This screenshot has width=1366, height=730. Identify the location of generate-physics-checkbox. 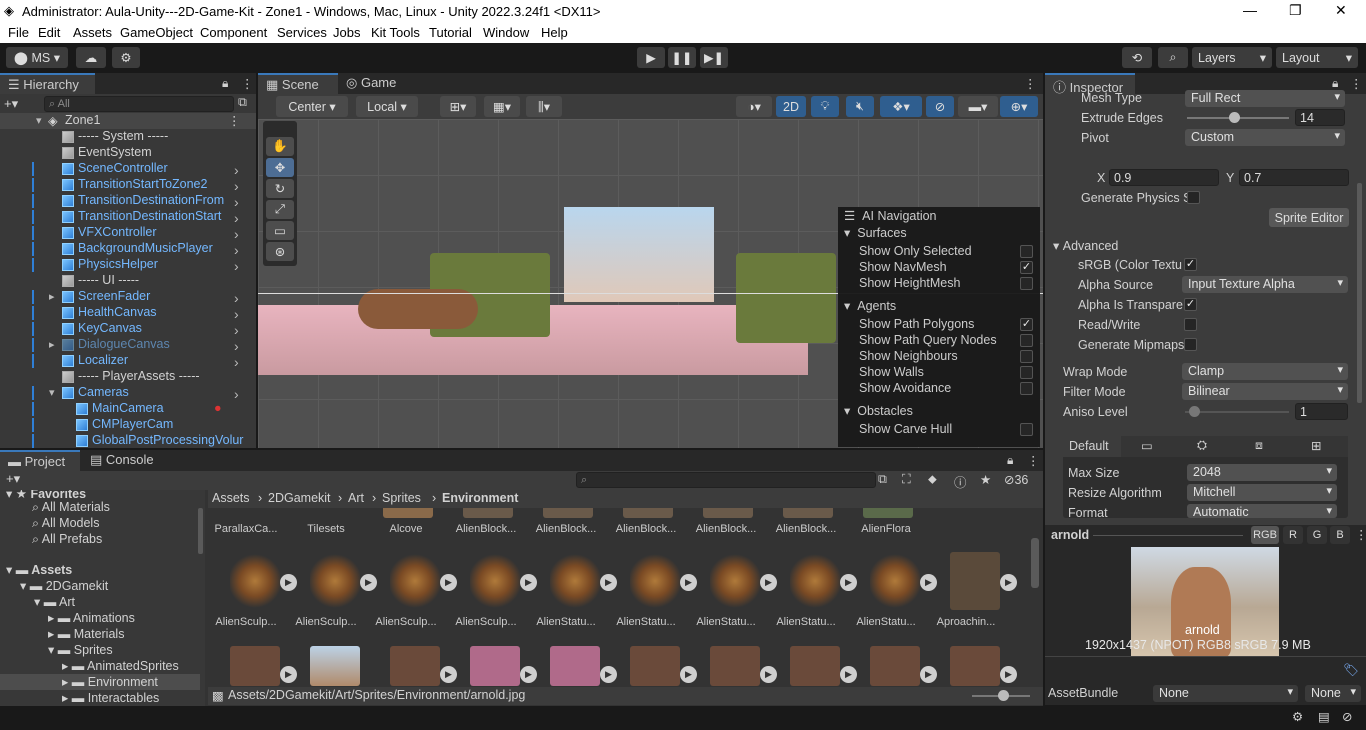
(1193, 197).